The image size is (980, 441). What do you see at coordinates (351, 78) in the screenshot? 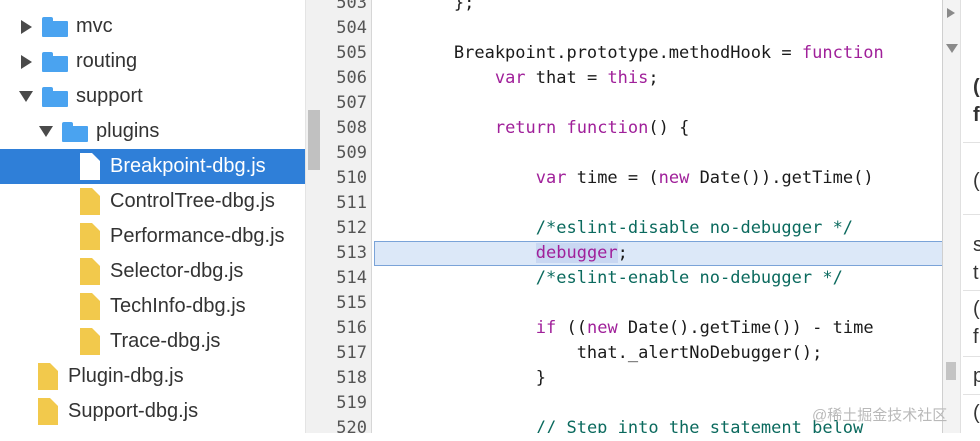
I see `line-number: 506` at bounding box center [351, 78].